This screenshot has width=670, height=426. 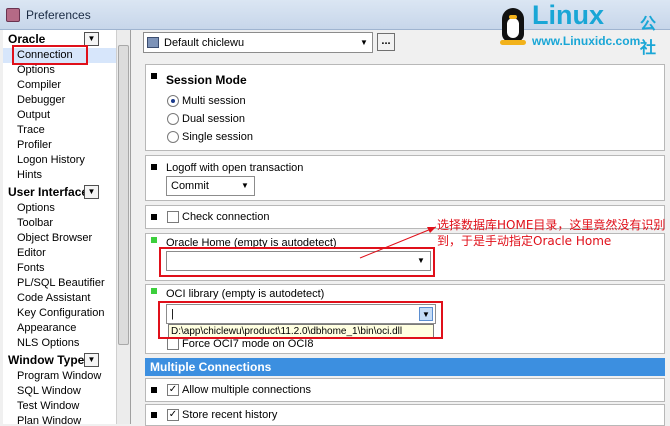 What do you see at coordinates (217, 137) in the screenshot?
I see `radio-label: Single session` at bounding box center [217, 137].